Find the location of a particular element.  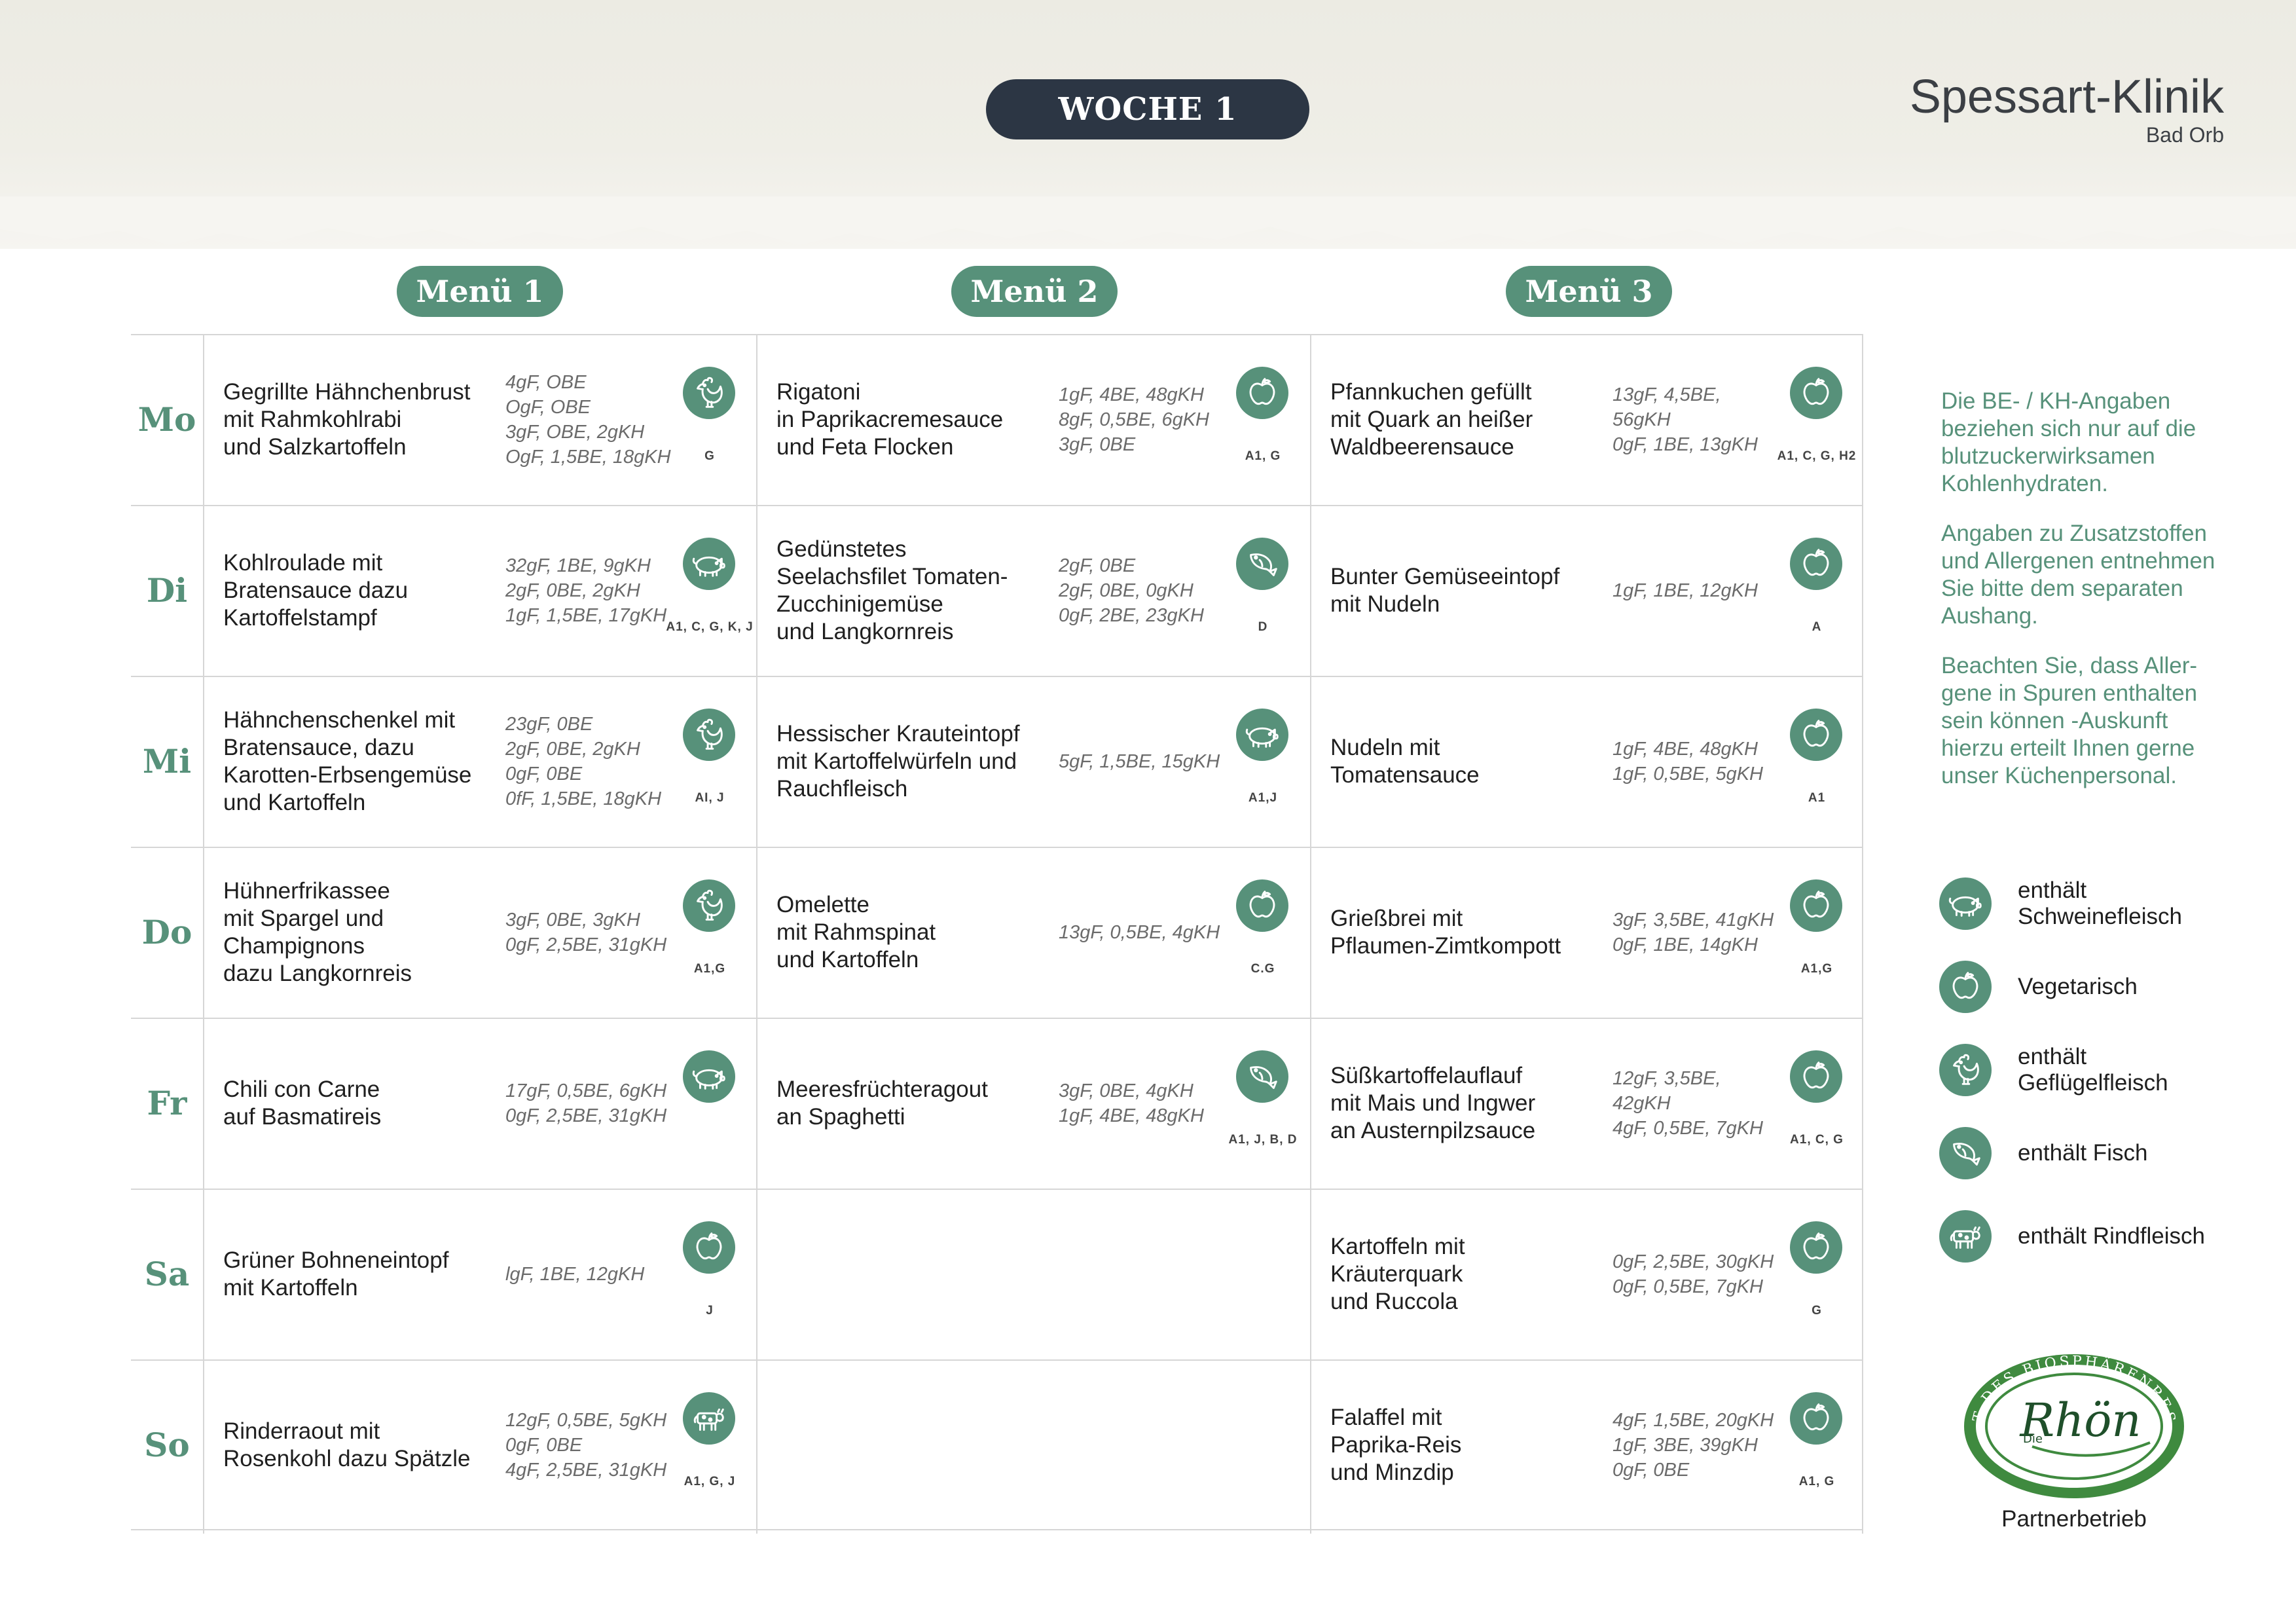

nutrition-line: OgF, OBE is located at coordinates (548, 407).